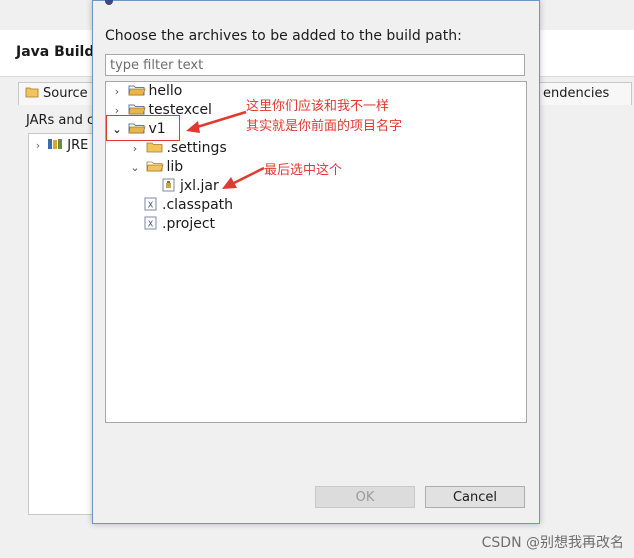 The image size is (634, 558). What do you see at coordinates (175, 167) in the screenshot?
I see `tree-label-lib: lib` at bounding box center [175, 167].